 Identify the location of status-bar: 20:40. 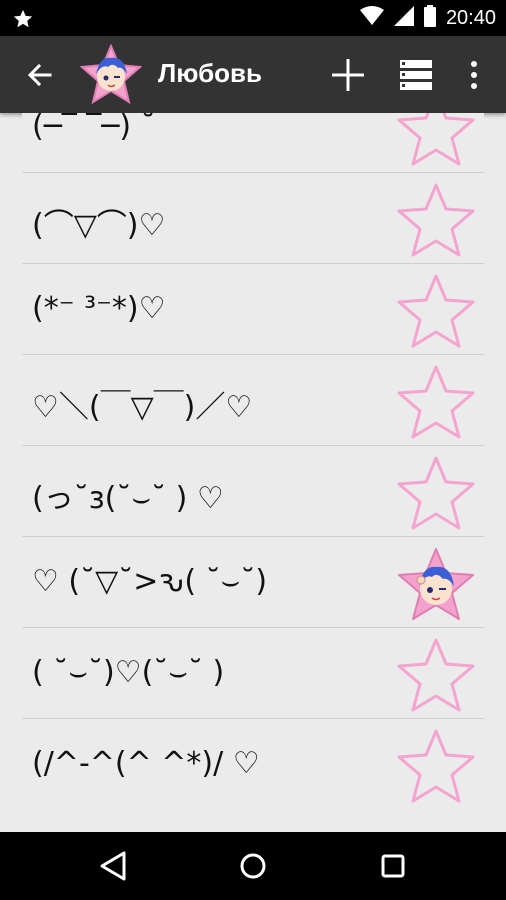
(253, 18).